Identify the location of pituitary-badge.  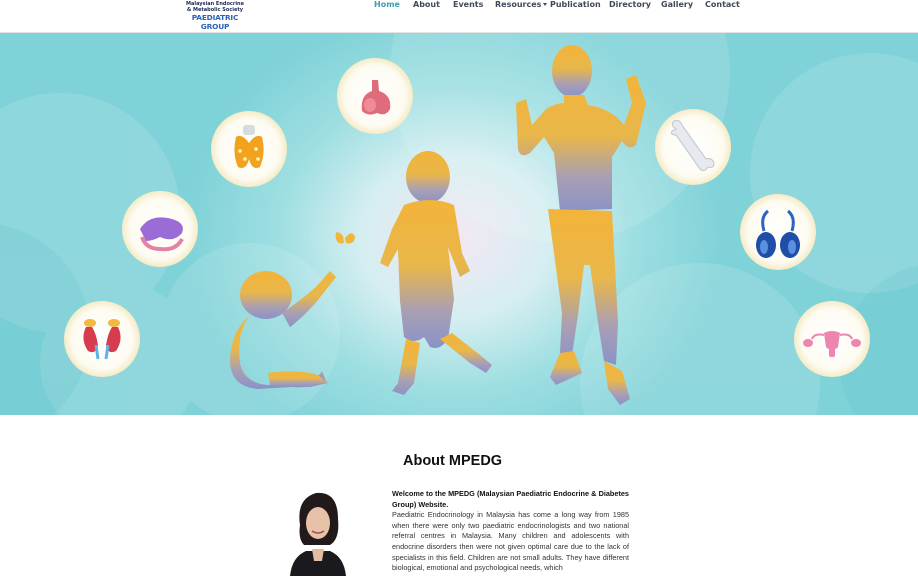
(375, 96).